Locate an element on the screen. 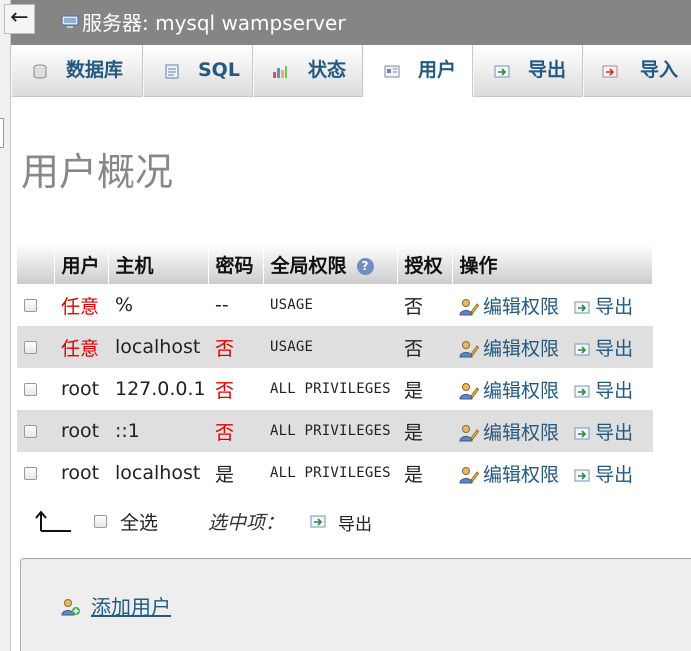  back-arrow-icon: ← is located at coordinates (19, 17).